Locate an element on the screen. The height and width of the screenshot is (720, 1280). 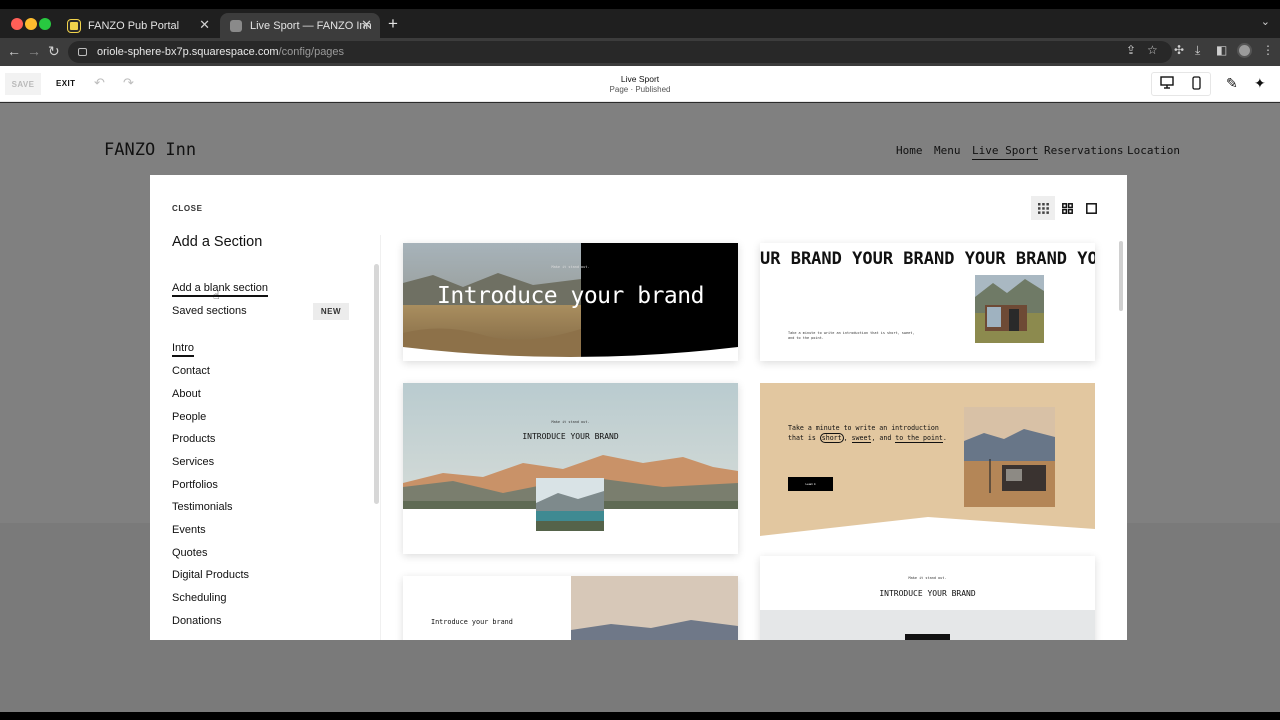
grid-size-toggle is located at coordinates (1067, 208).